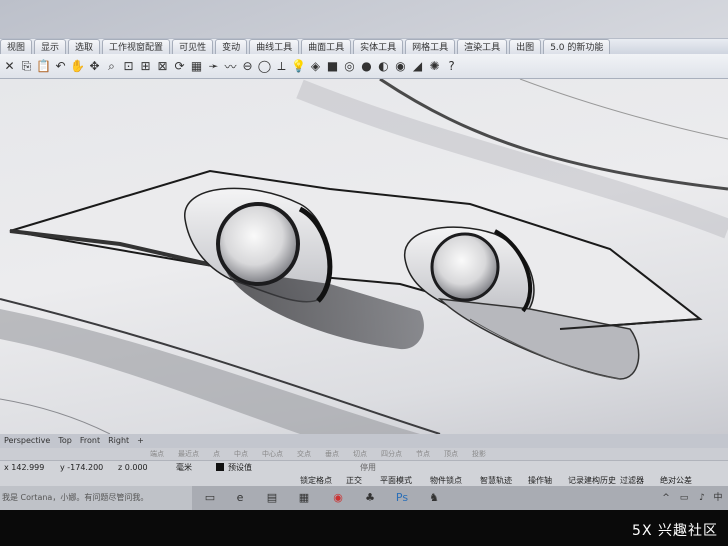 This screenshot has height=546, width=728. I want to click on tray-item: ♪, so click(702, 498).